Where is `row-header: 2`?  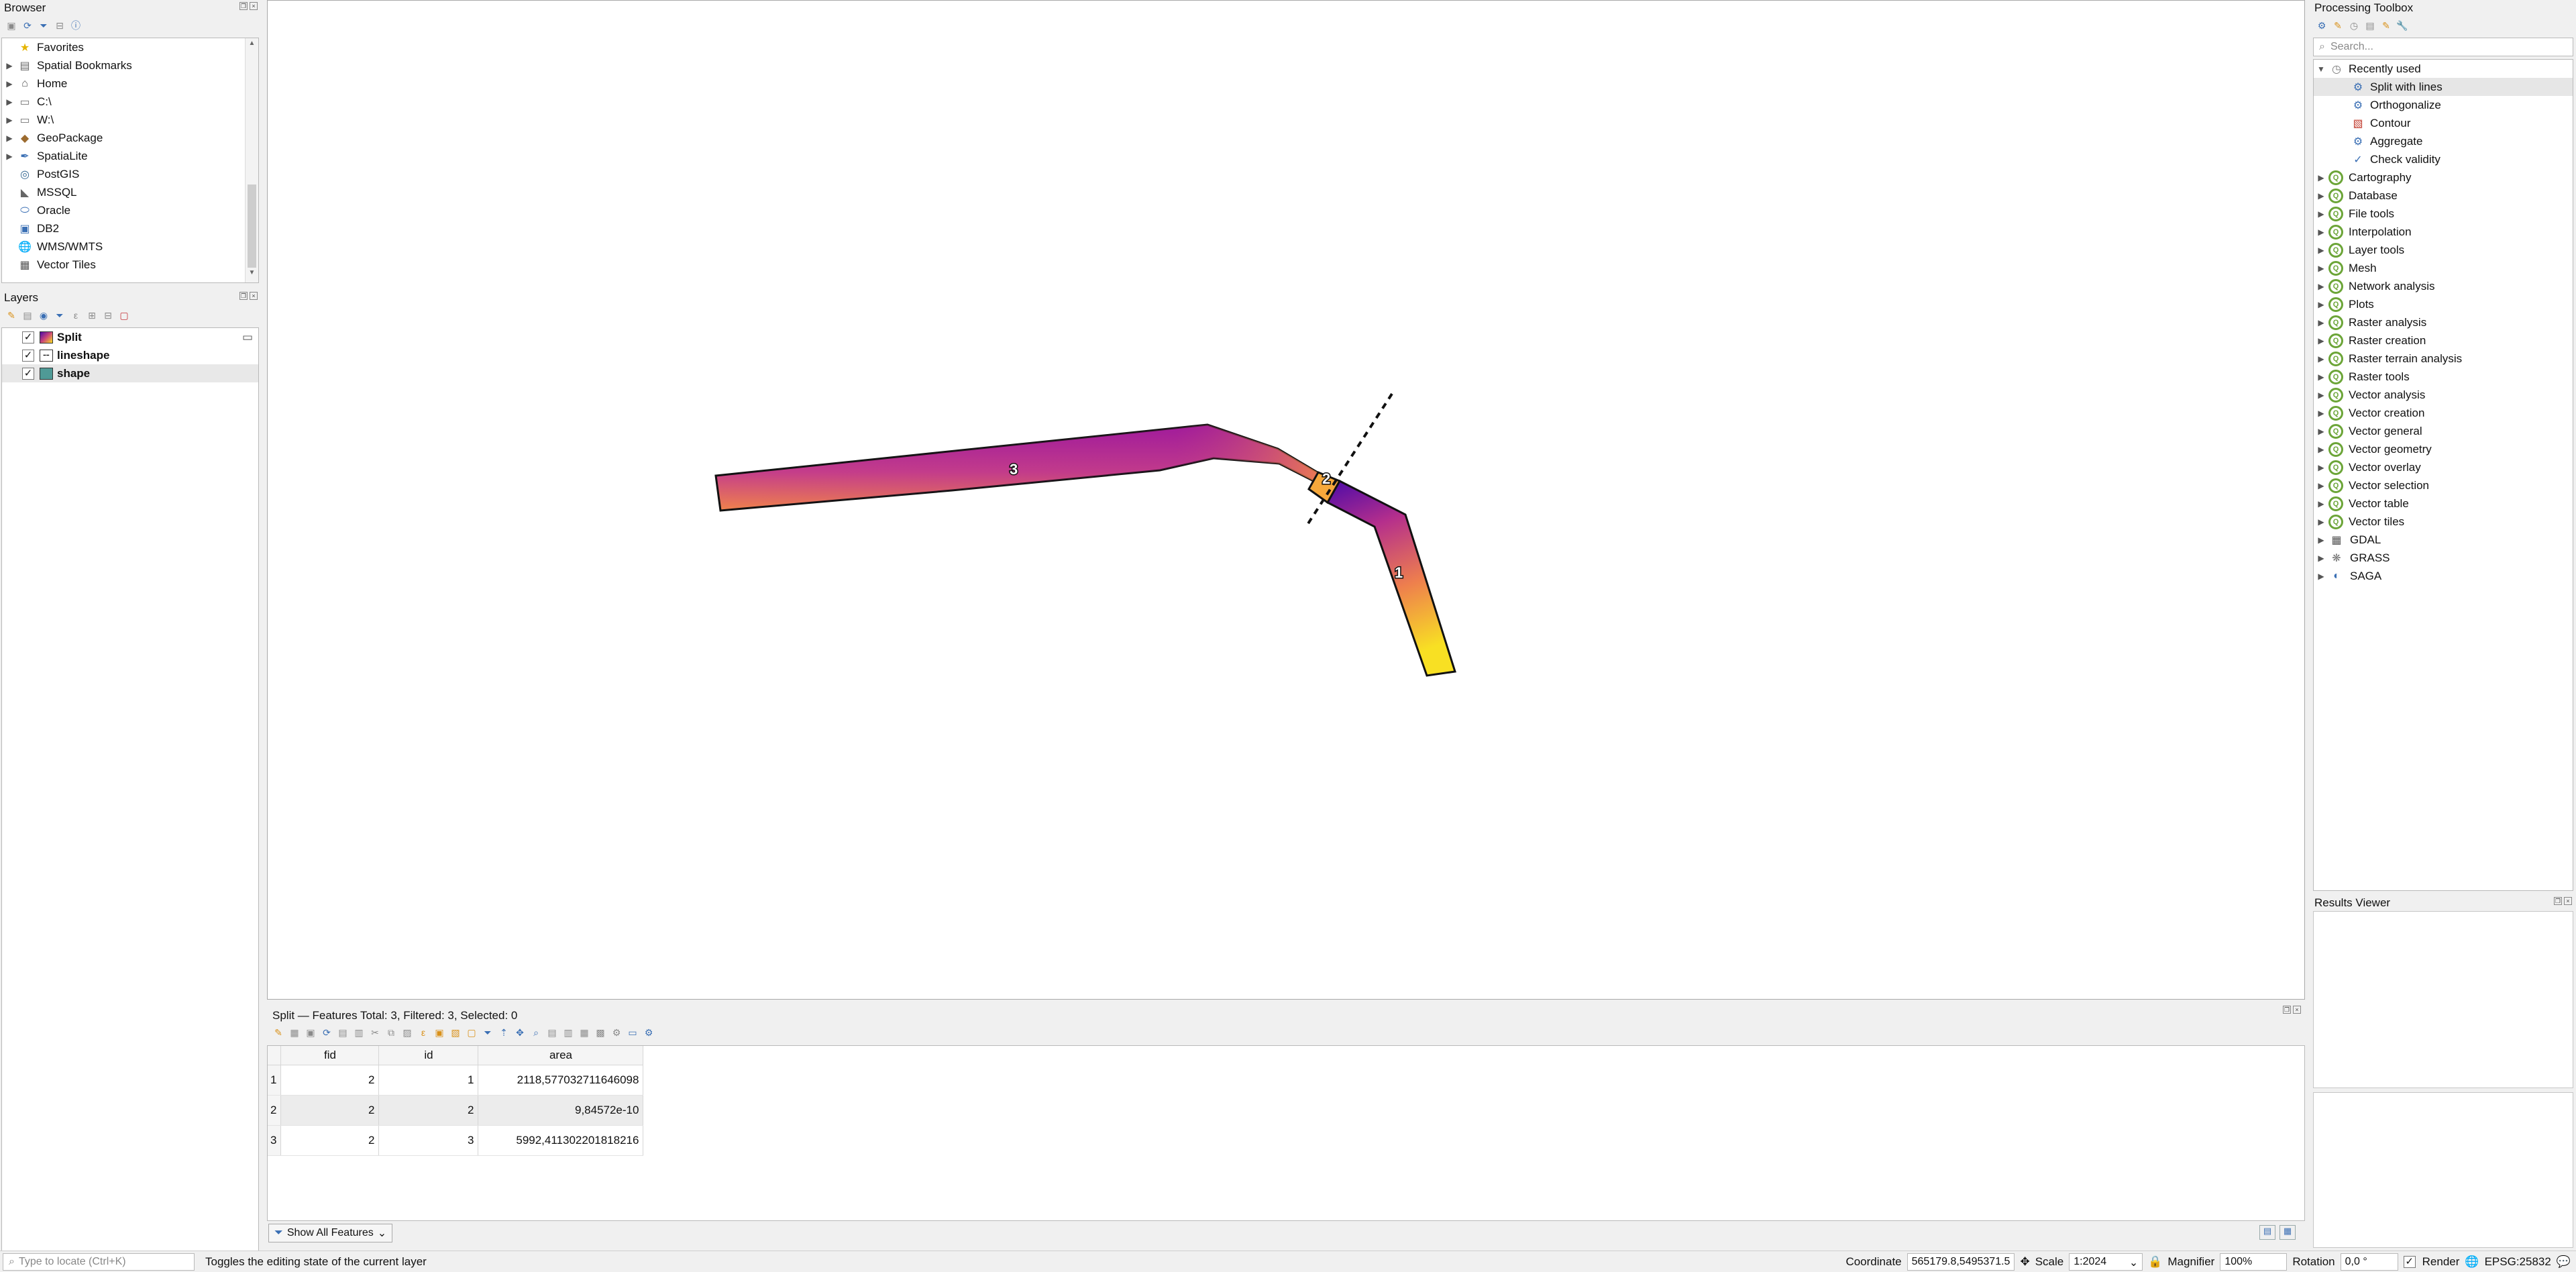 row-header: 2 is located at coordinates (275, 1110).